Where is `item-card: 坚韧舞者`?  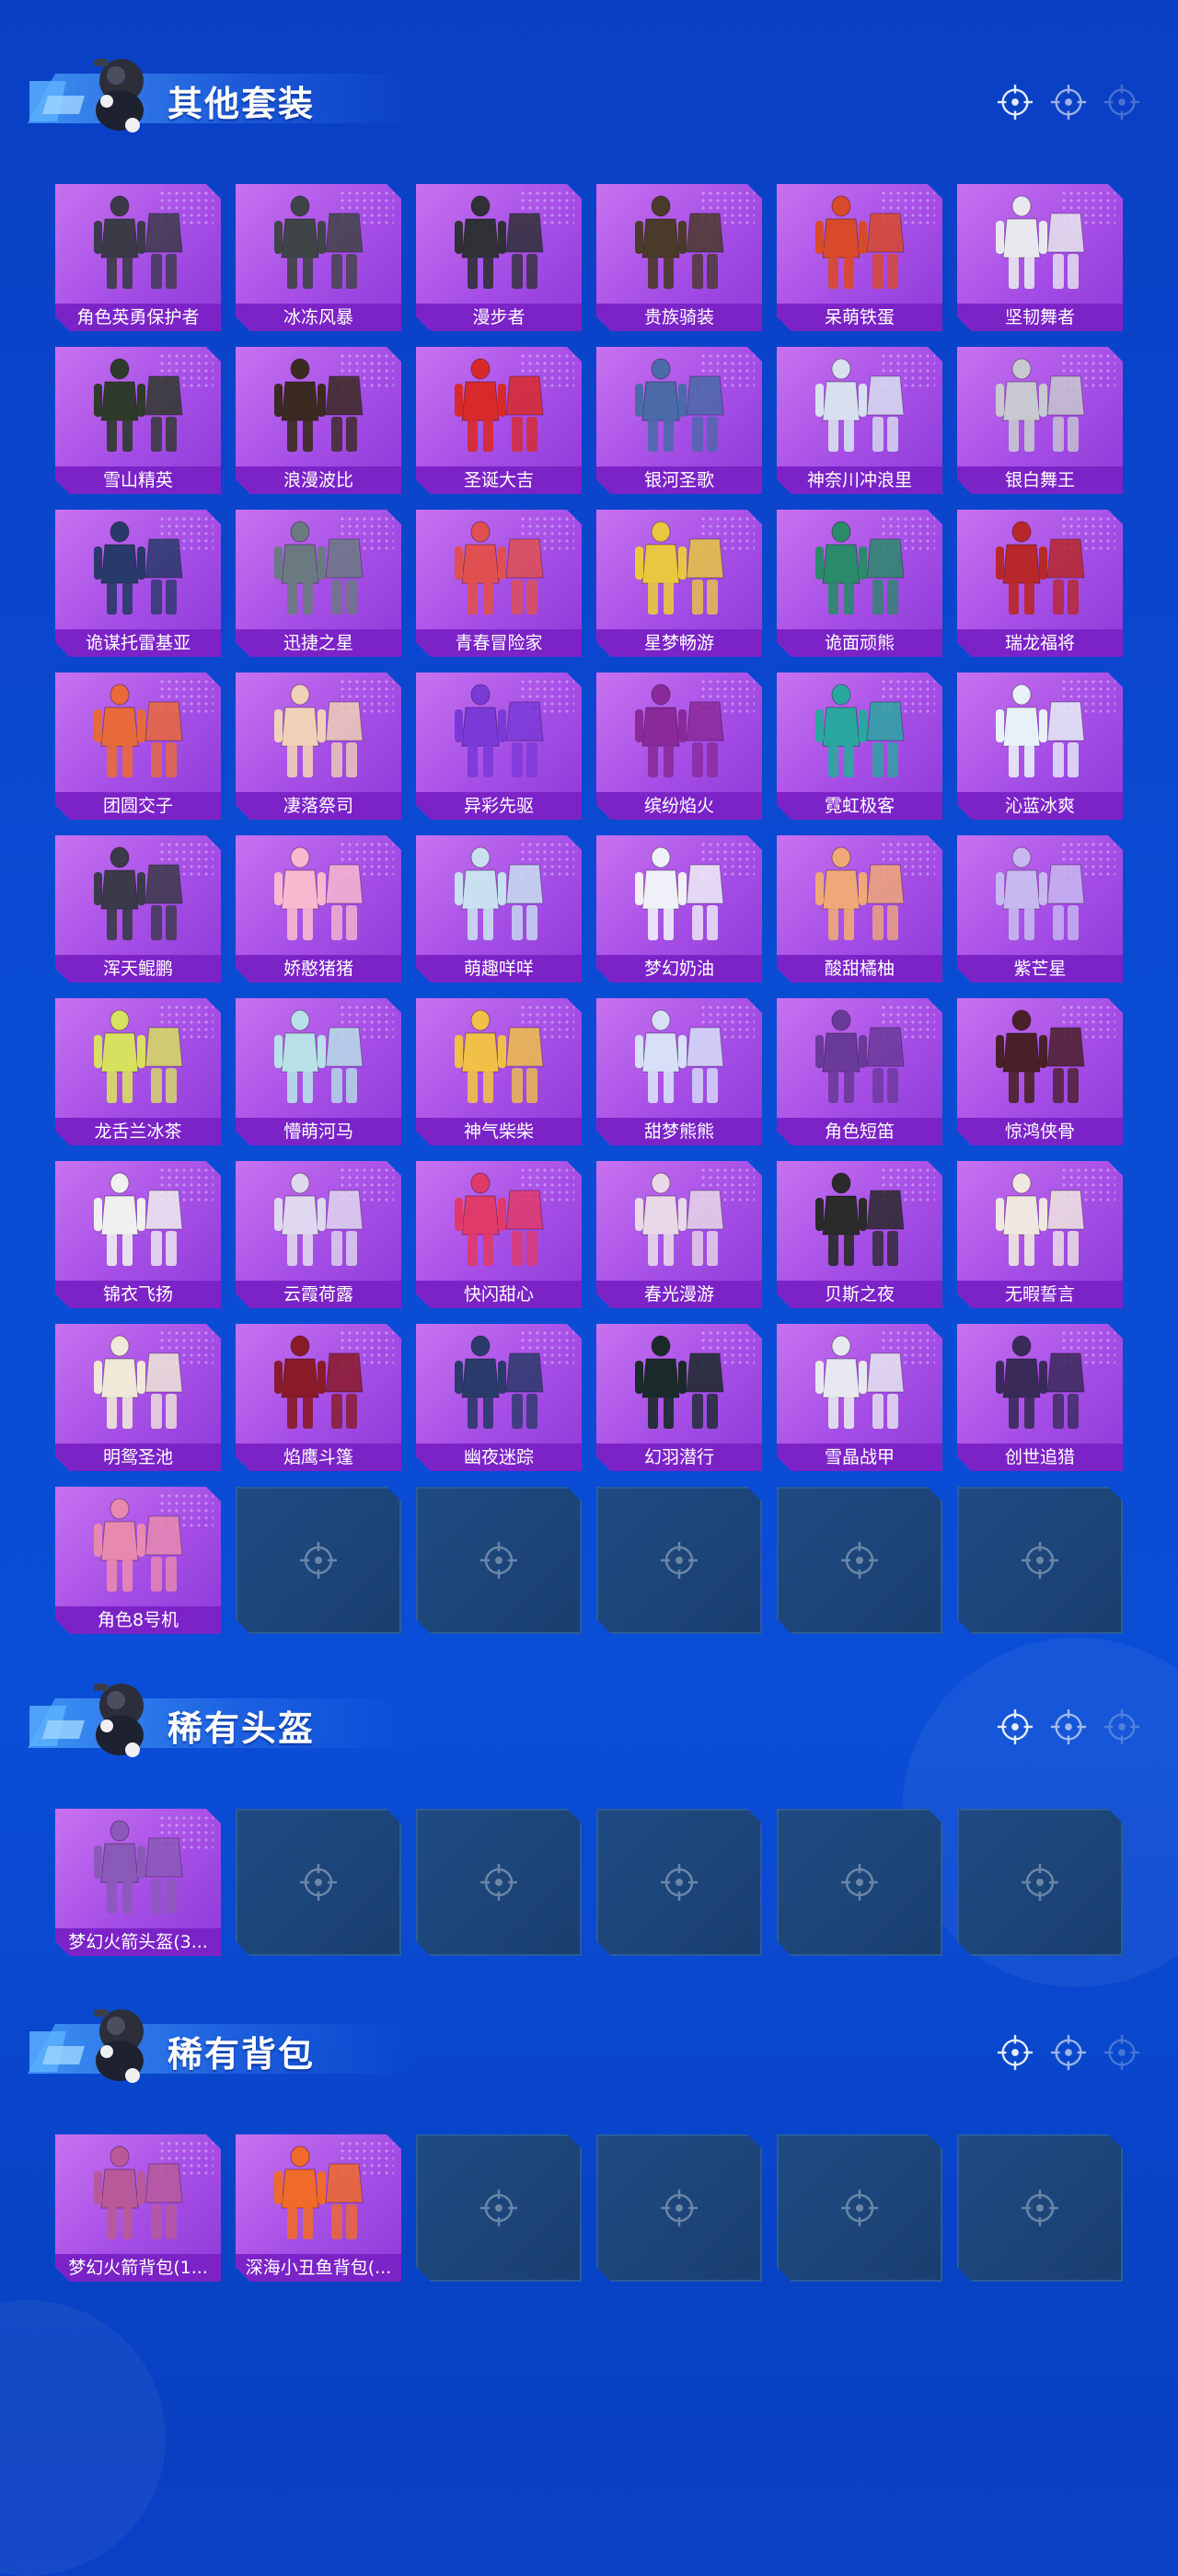
item-card: 坚韧舞者 is located at coordinates (1040, 257).